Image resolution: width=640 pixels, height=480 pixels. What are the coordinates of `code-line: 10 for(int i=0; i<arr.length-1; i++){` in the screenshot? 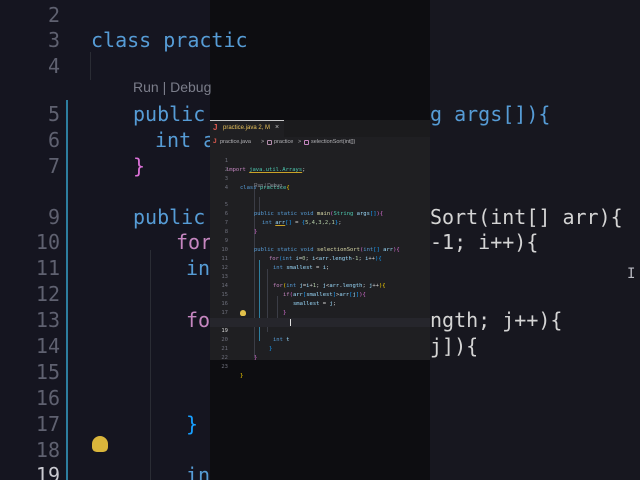 It's located at (320, 249).